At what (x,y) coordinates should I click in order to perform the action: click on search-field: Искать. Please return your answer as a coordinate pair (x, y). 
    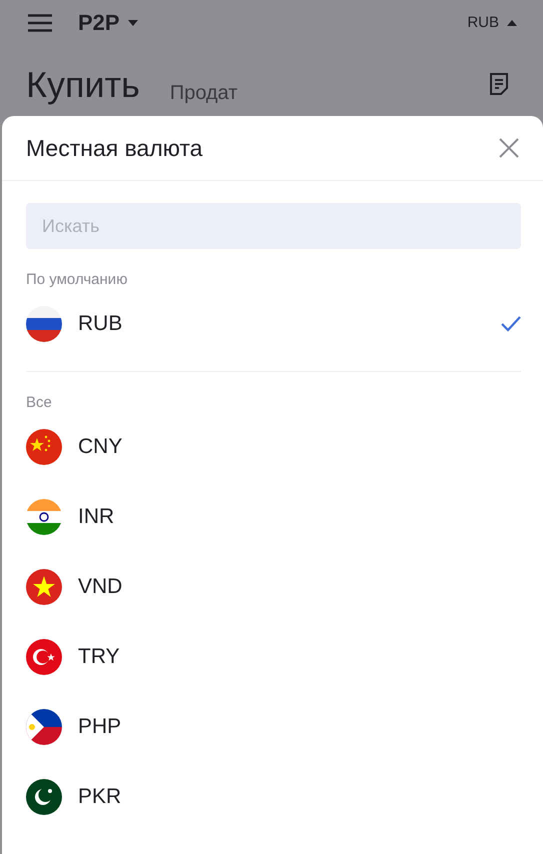
    Looking at the image, I should click on (273, 226).